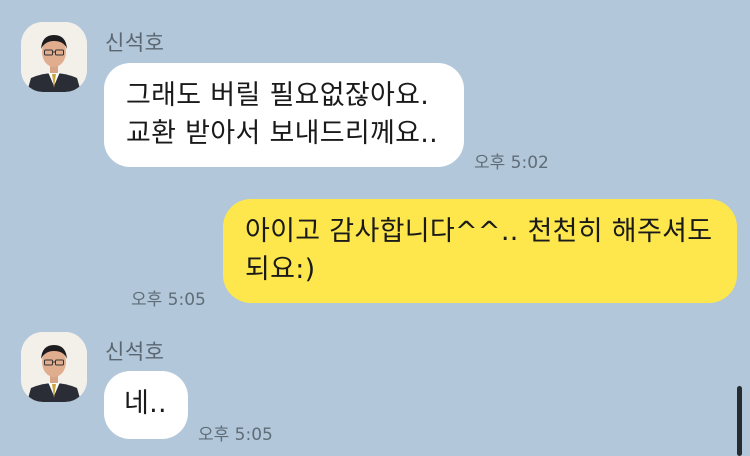  What do you see at coordinates (278, 95) in the screenshot?
I see `message-text-line: 그래도 버릴 필요없잖아요.` at bounding box center [278, 95].